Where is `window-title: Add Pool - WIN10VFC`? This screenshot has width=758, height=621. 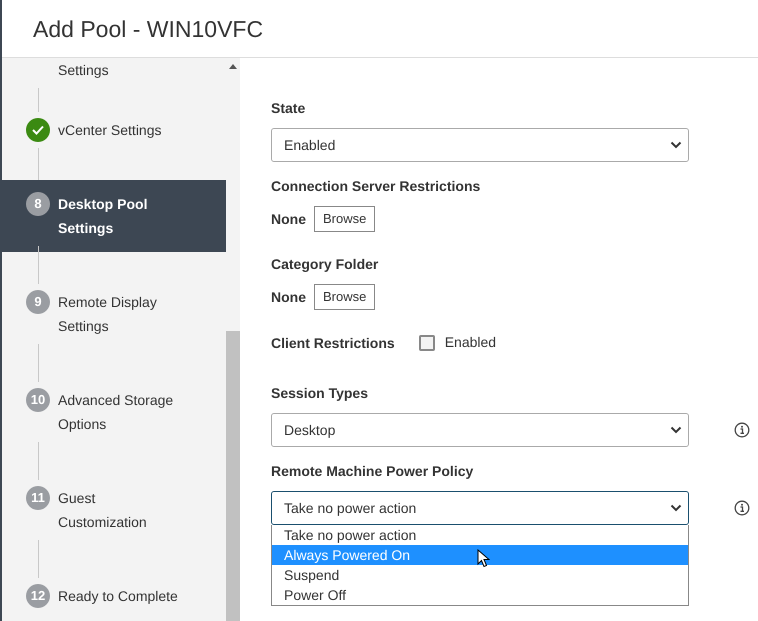
window-title: Add Pool - WIN10VFC is located at coordinates (148, 29).